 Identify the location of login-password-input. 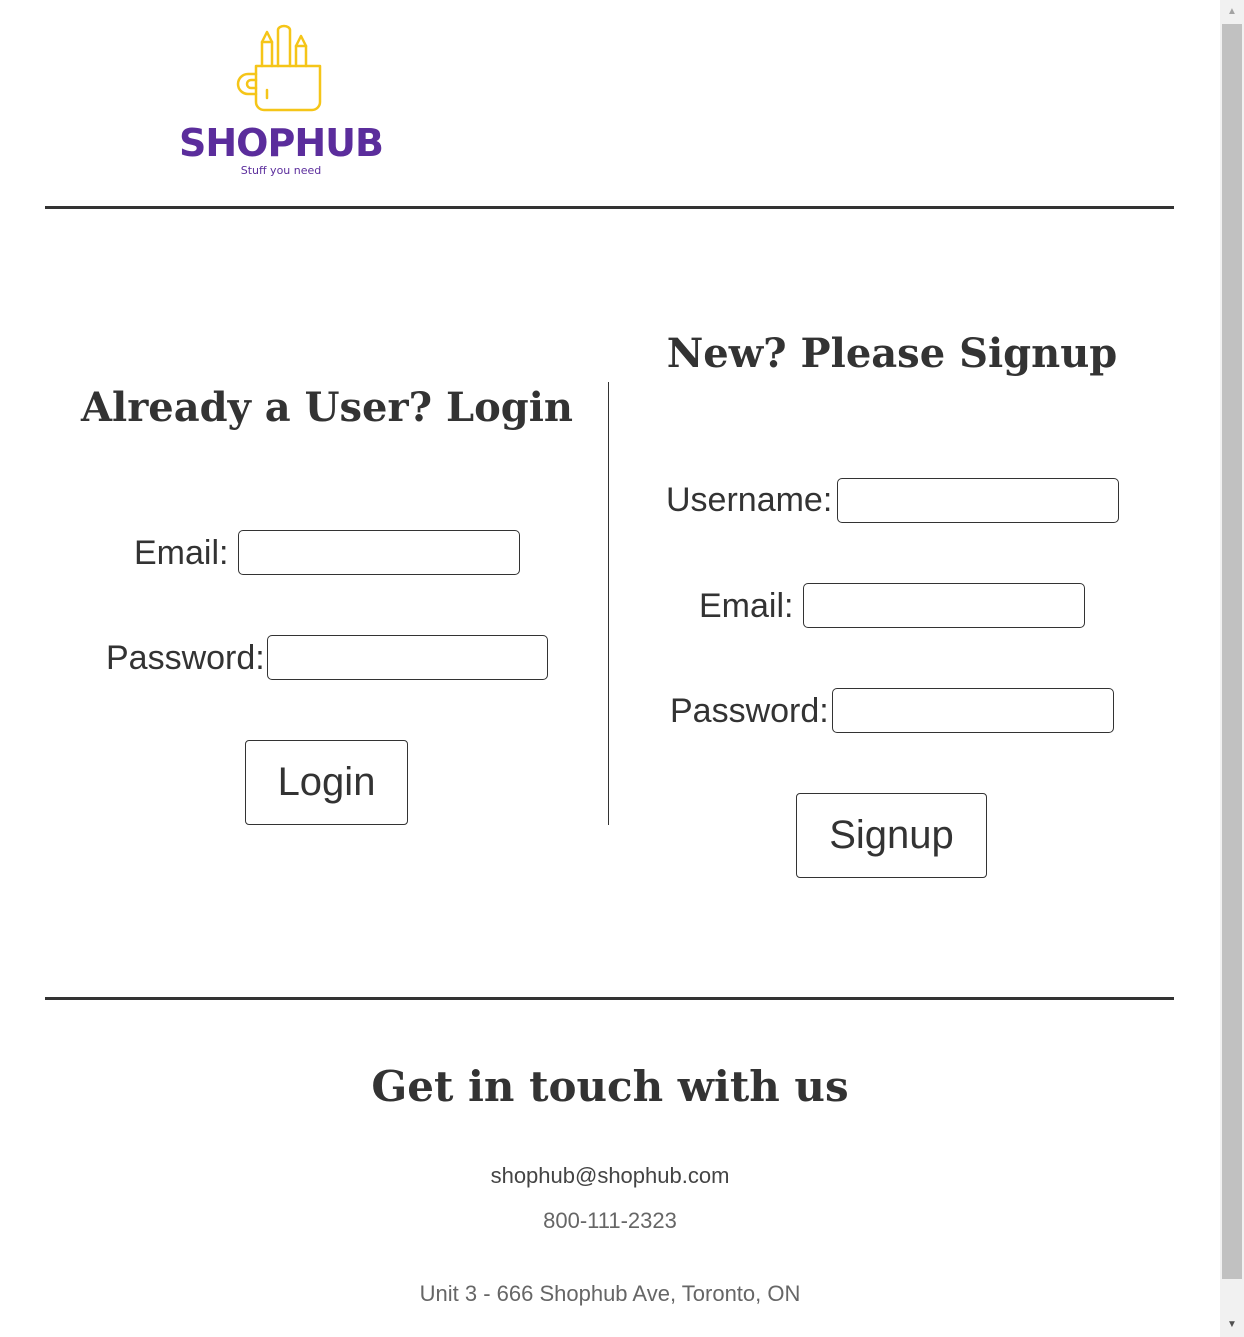
(407, 657).